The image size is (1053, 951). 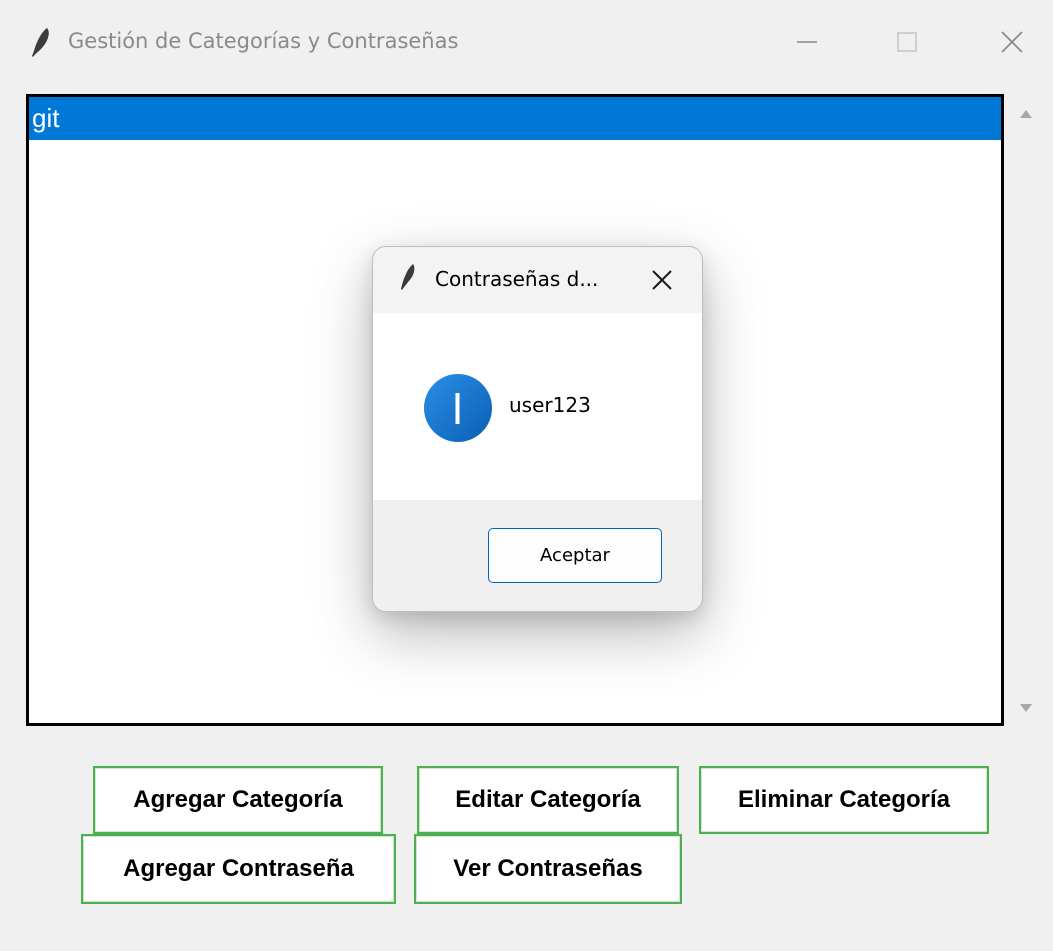 What do you see at coordinates (1026, 708) in the screenshot?
I see `scroll-down-icon` at bounding box center [1026, 708].